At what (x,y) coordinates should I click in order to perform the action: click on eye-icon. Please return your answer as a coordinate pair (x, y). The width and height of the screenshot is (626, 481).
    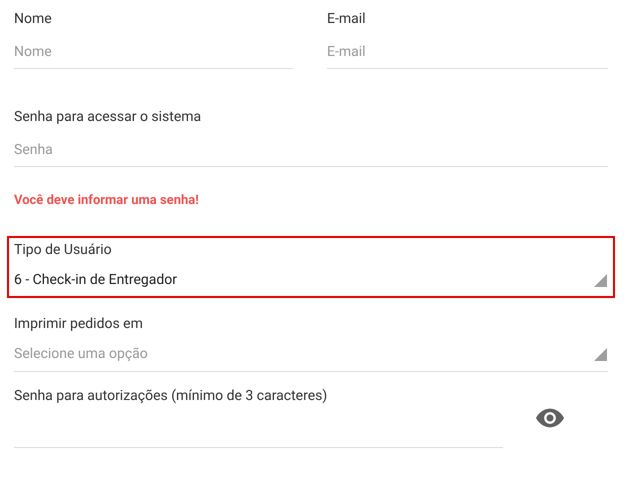
    Looking at the image, I should click on (550, 418).